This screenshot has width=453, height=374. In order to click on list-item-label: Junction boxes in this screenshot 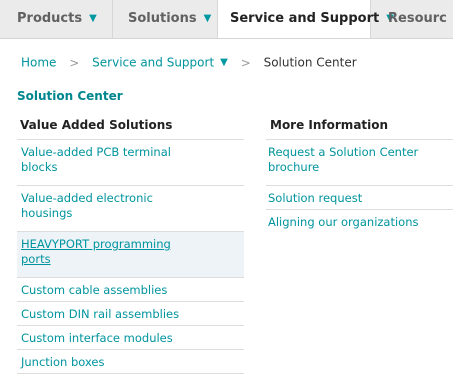, I will do `click(63, 362)`.